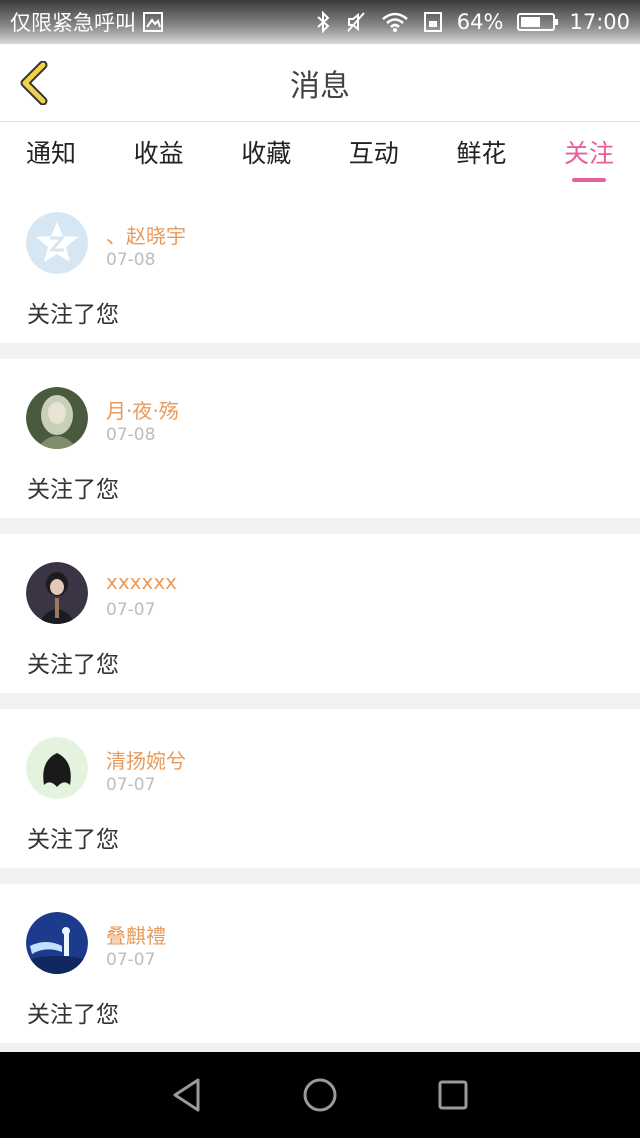  What do you see at coordinates (538, 22) in the screenshot?
I see `battery-icon` at bounding box center [538, 22].